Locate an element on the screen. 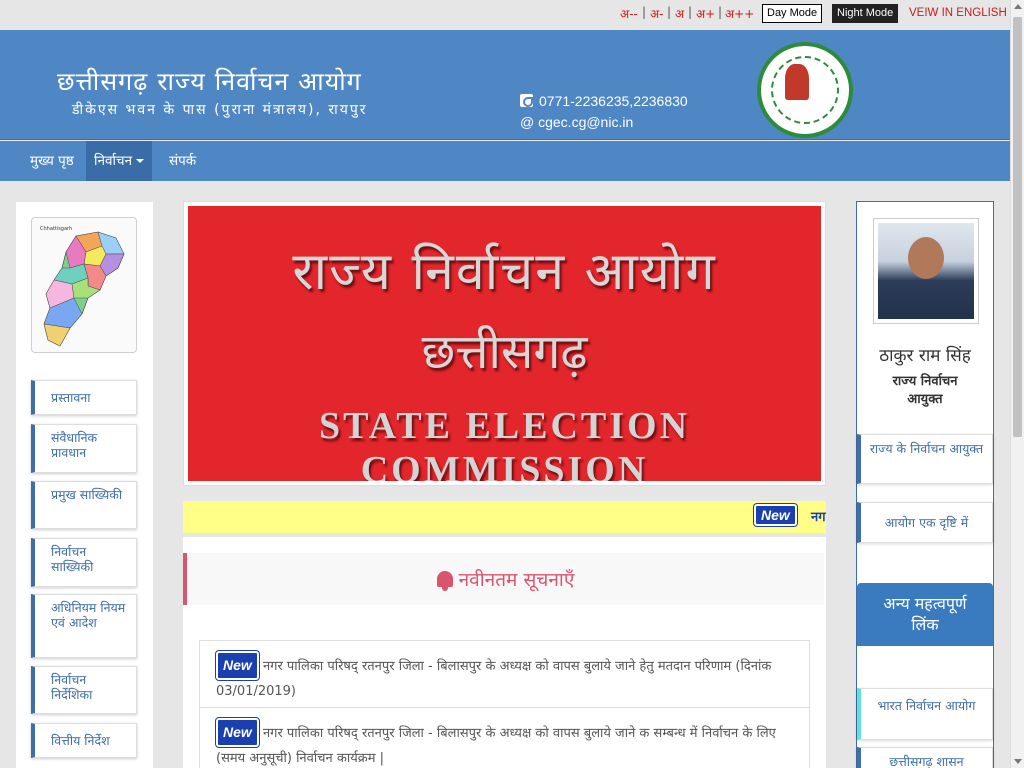 This screenshot has width=1024, height=768. notices-header: नवीनतम सूचनाएँ is located at coordinates (503, 579).